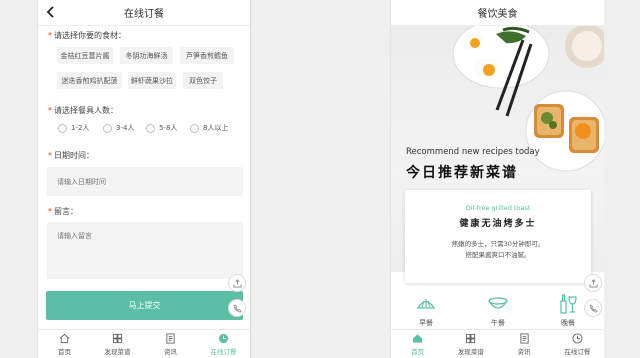 The image size is (640, 358). What do you see at coordinates (498, 303) in the screenshot?
I see `bowl-icon` at bounding box center [498, 303].